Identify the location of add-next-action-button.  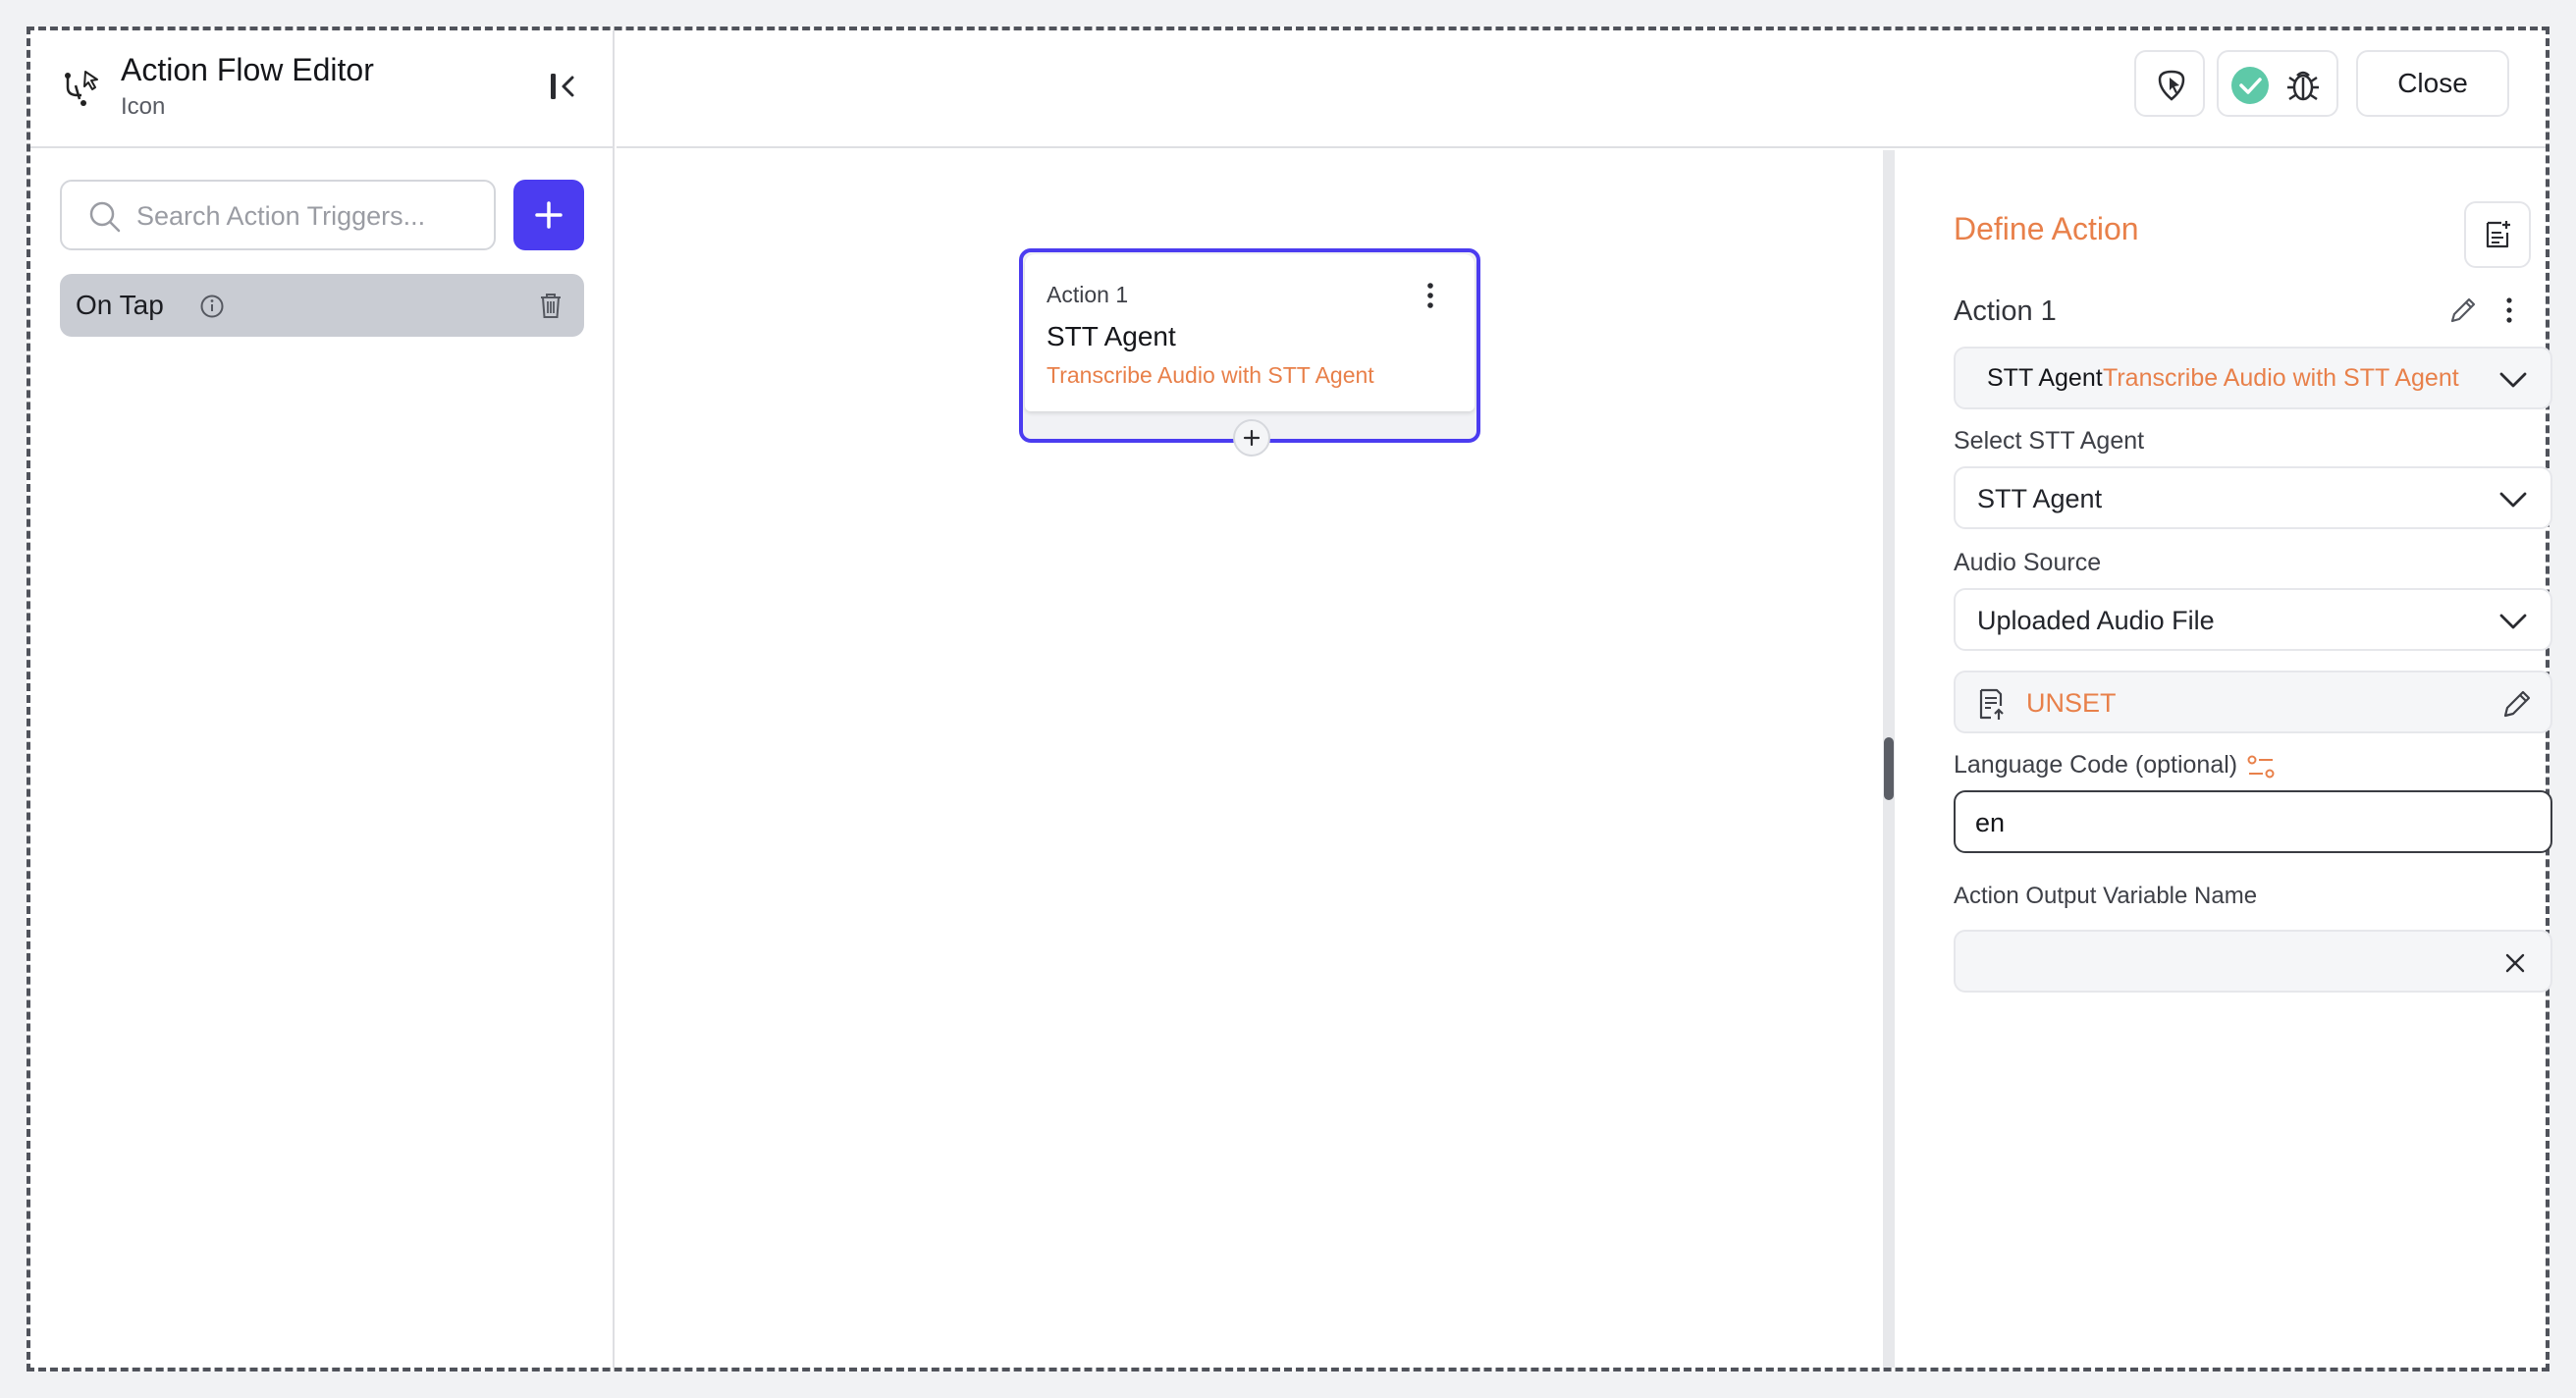
(1251, 438).